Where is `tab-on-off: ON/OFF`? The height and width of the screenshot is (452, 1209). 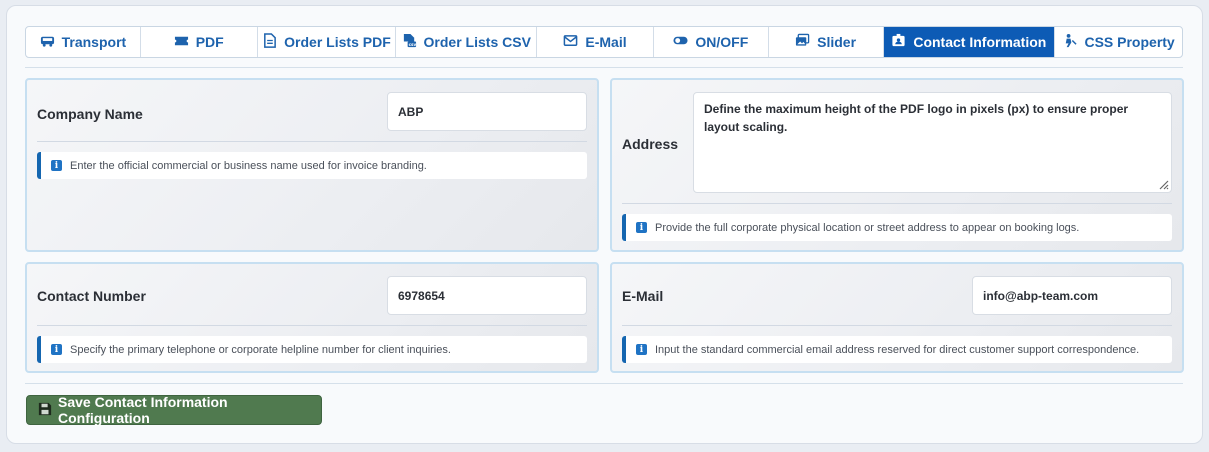
tab-on-off: ON/OFF is located at coordinates (711, 42).